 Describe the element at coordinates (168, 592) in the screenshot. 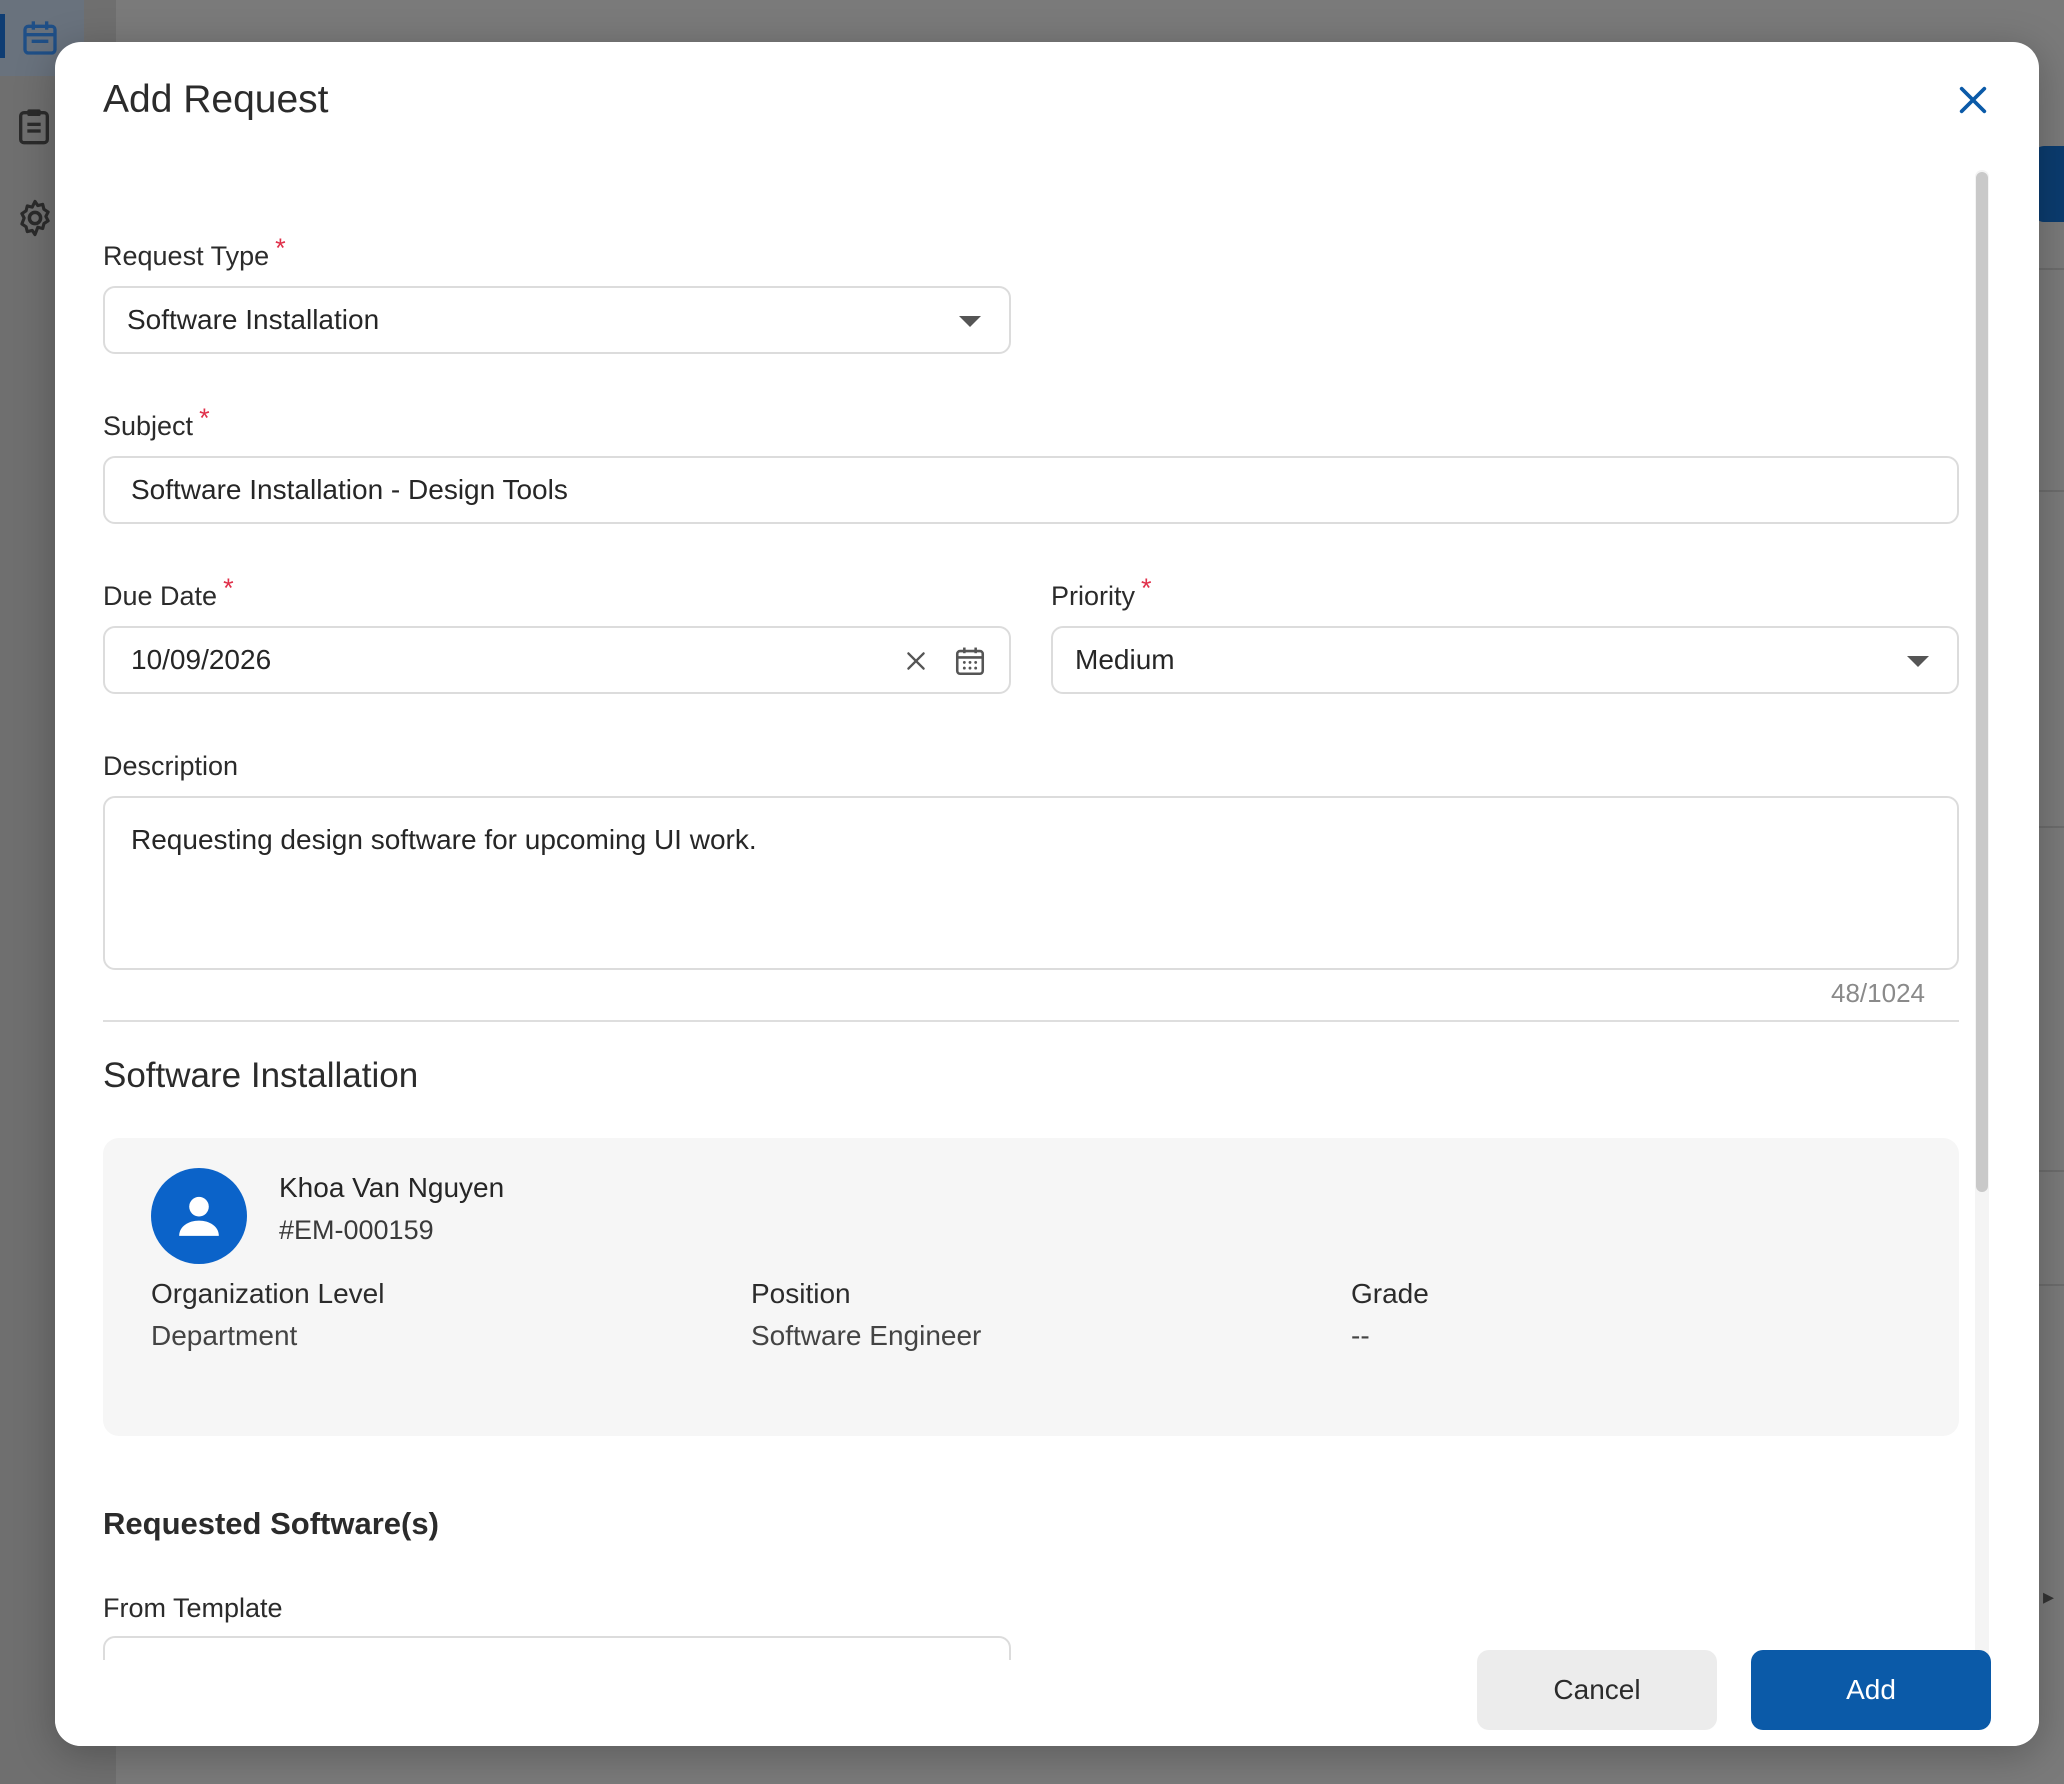

I see `due-date-label: Due Date *` at that location.